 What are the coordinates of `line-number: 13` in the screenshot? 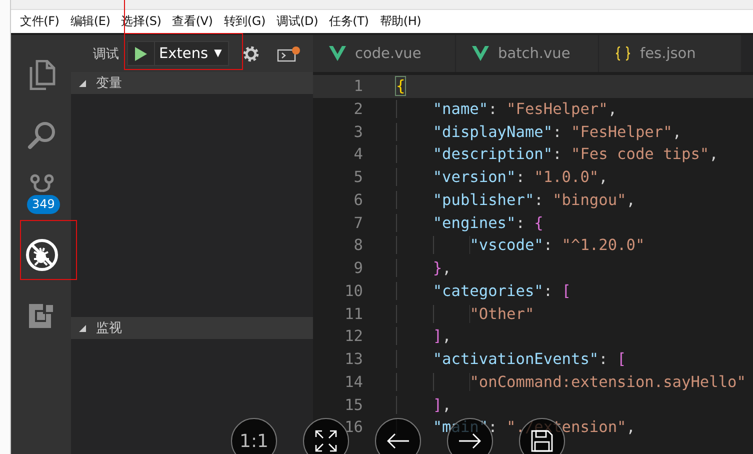 It's located at (353, 359).